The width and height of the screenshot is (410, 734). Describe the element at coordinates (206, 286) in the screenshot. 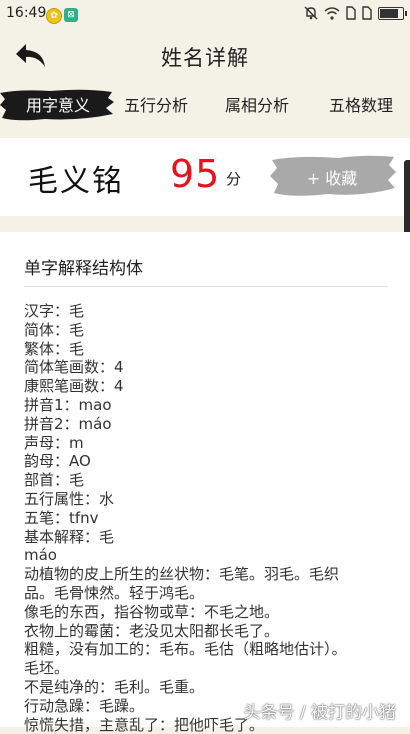

I see `section-divider` at that location.